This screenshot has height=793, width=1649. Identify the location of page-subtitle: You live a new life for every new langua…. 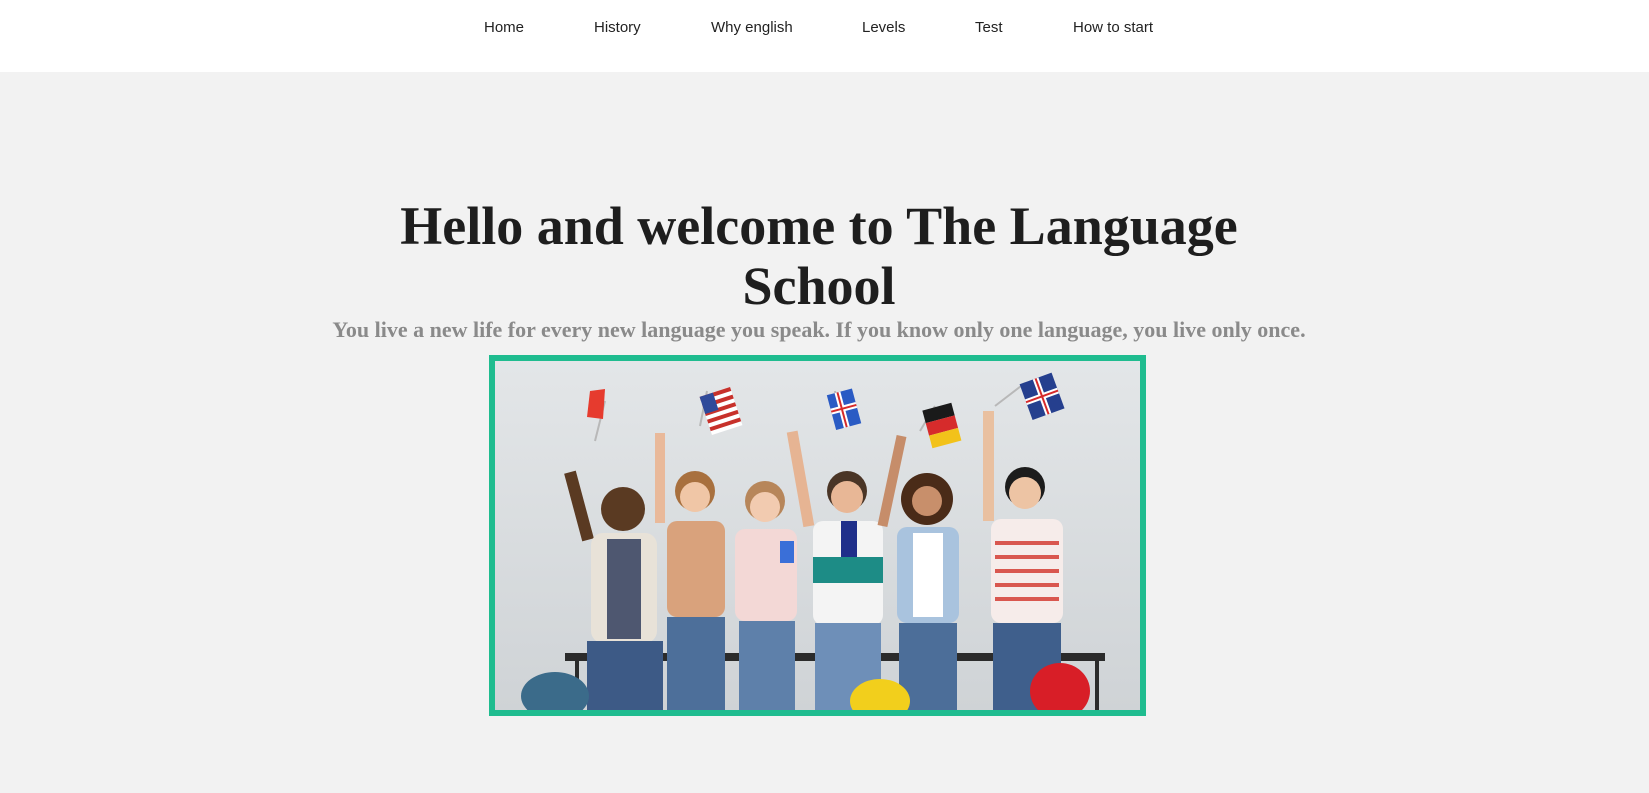
(819, 329).